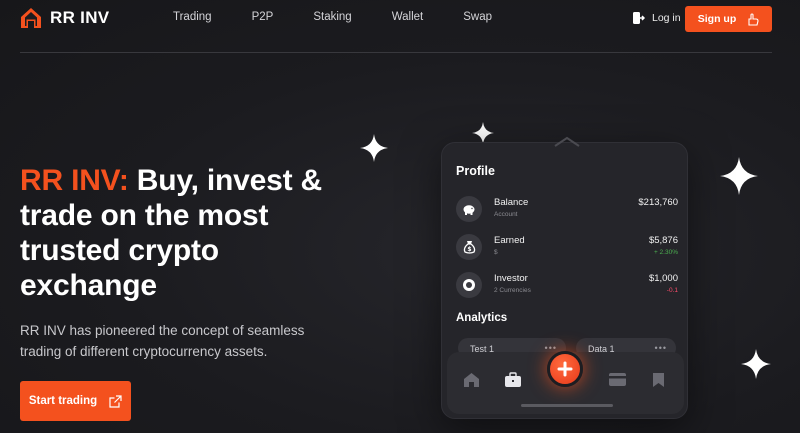 This screenshot has width=800, height=433. Describe the element at coordinates (509, 240) in the screenshot. I see `row-label: Earned` at that location.